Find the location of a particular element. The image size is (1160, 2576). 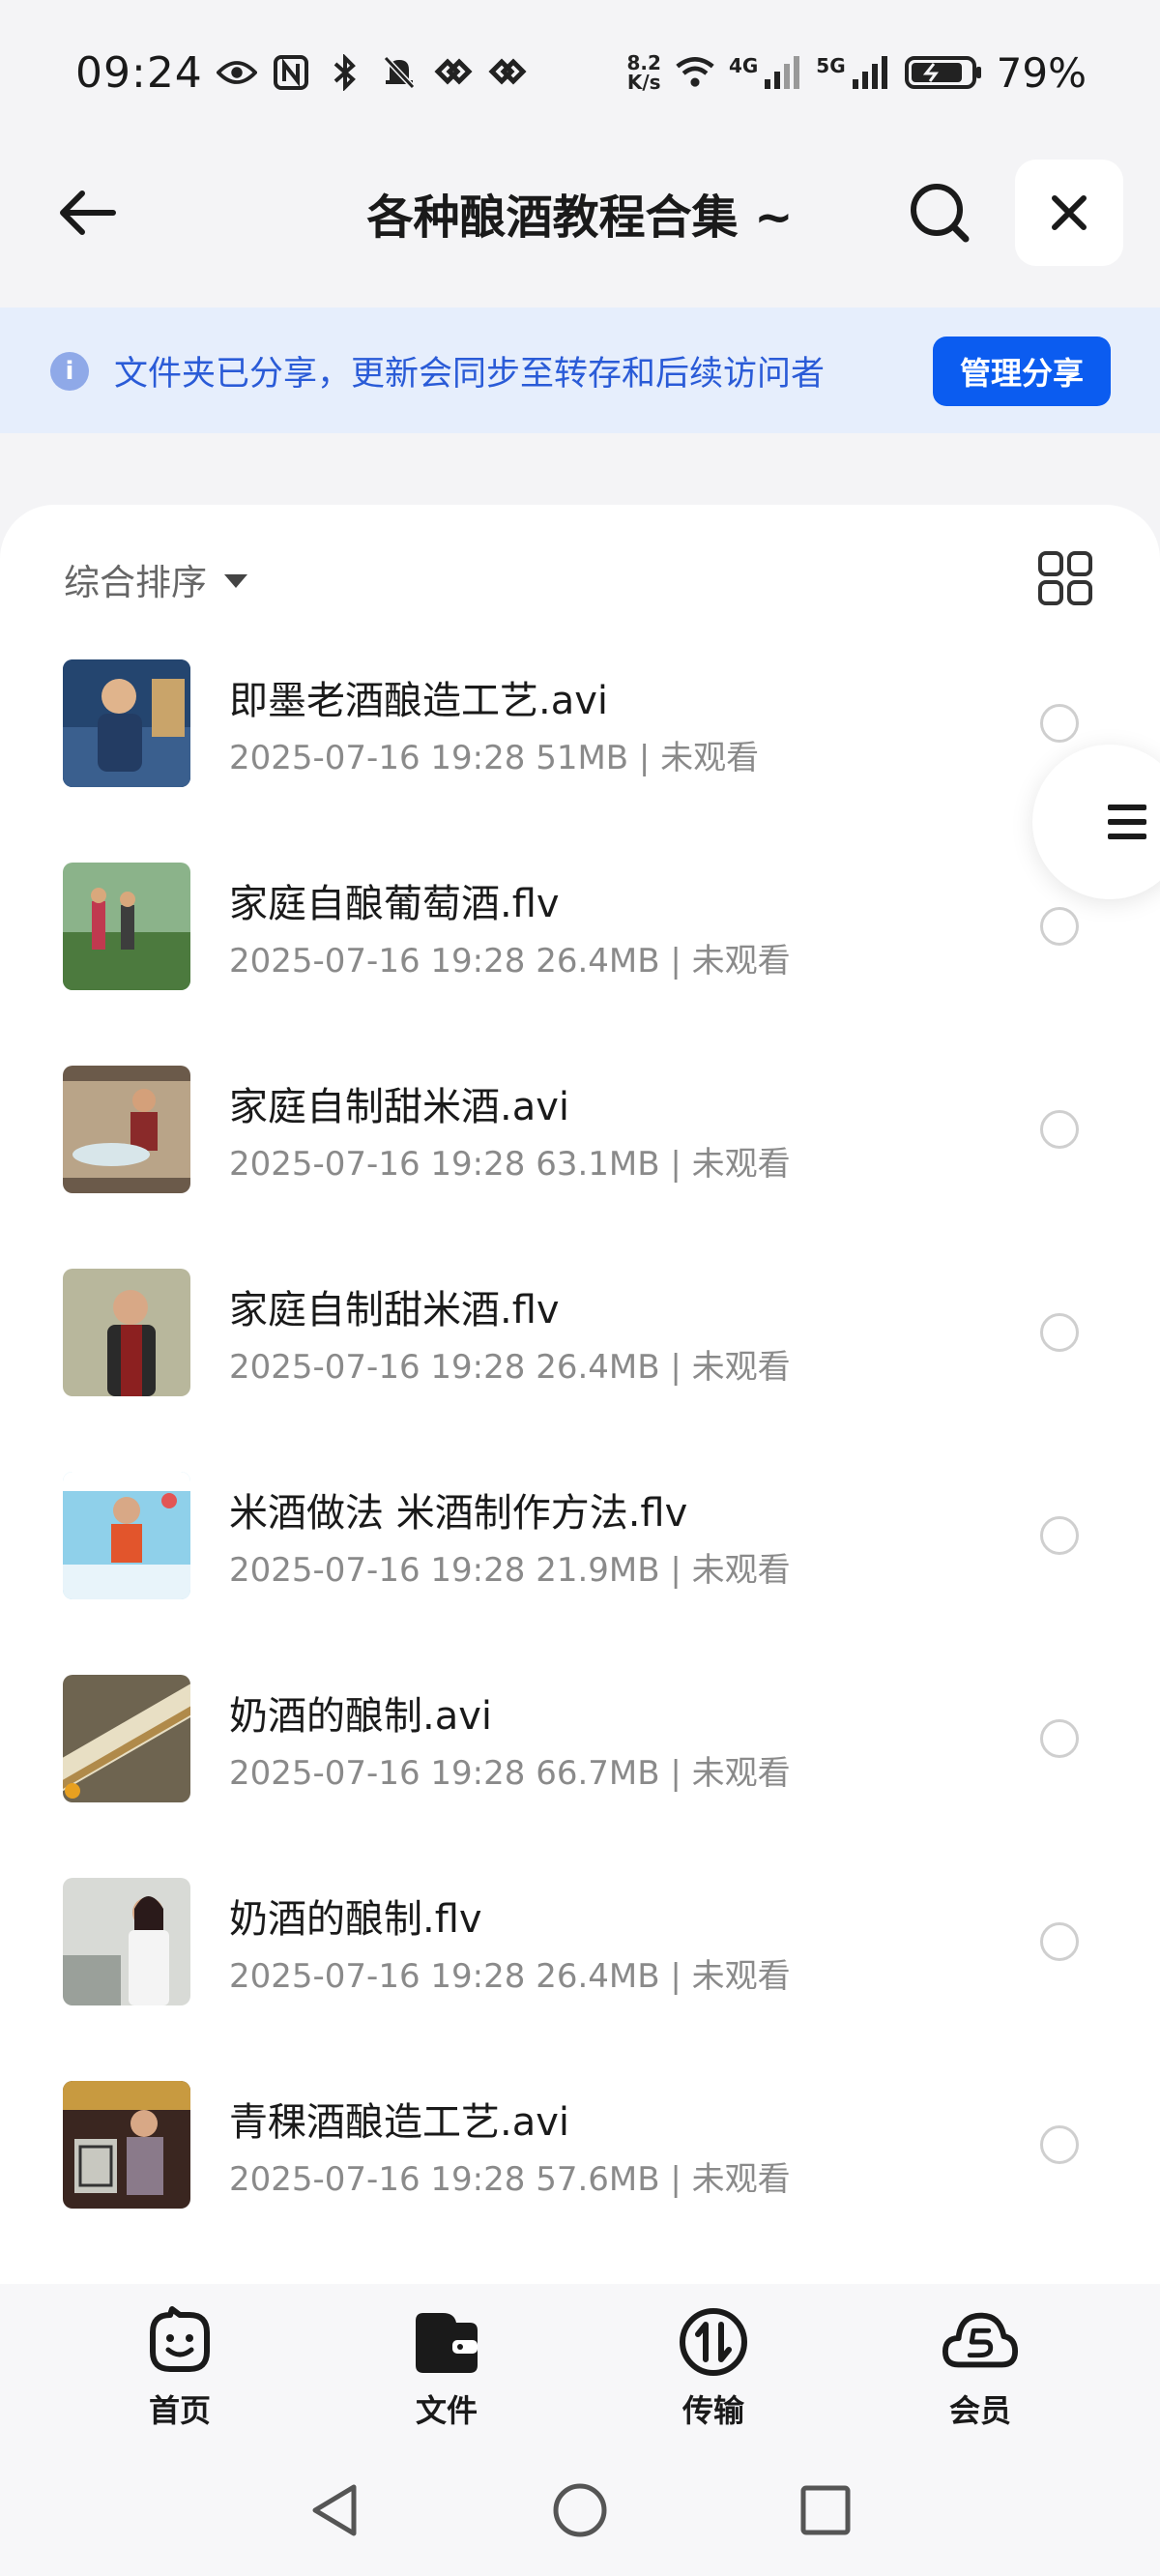

search-icon is located at coordinates (941, 213).